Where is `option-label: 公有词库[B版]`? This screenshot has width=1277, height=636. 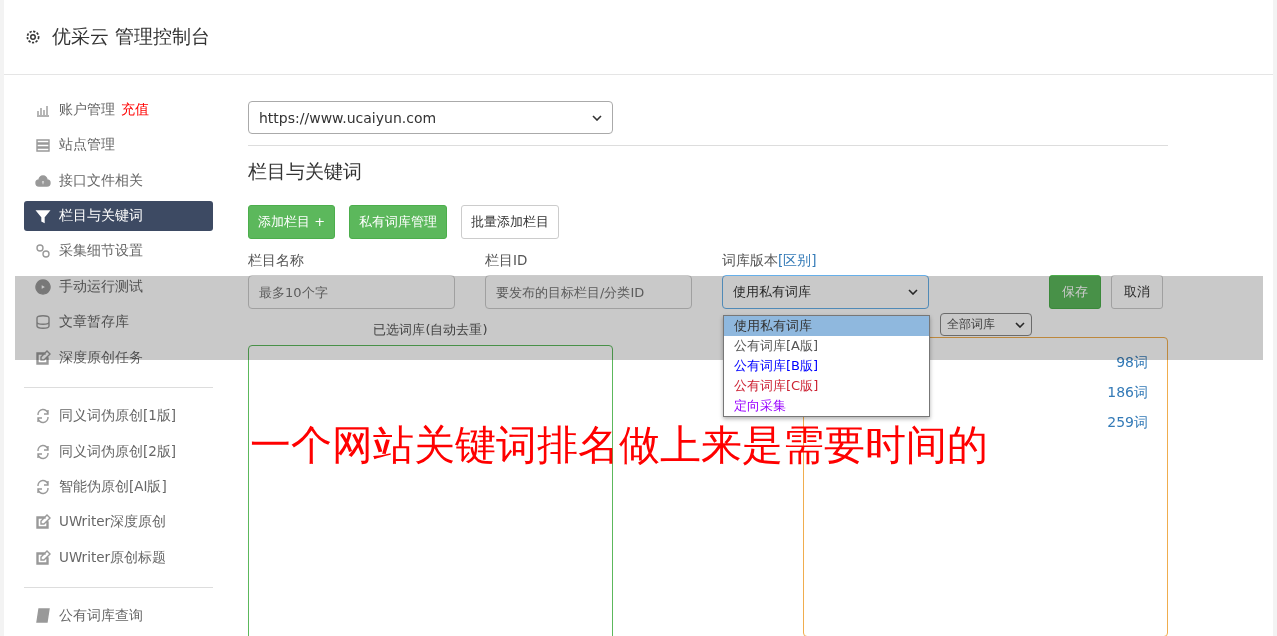
option-label: 公有词库[B版] is located at coordinates (776, 365).